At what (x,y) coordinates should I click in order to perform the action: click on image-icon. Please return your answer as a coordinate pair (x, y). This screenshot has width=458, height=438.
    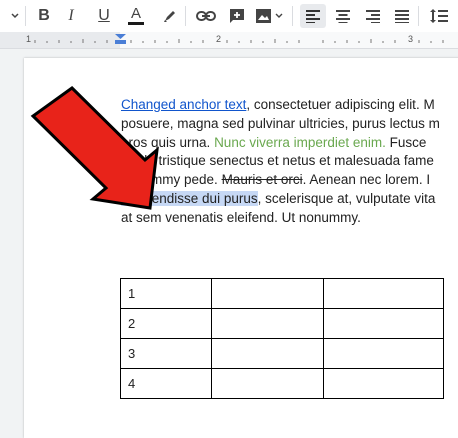
    Looking at the image, I should click on (269, 16).